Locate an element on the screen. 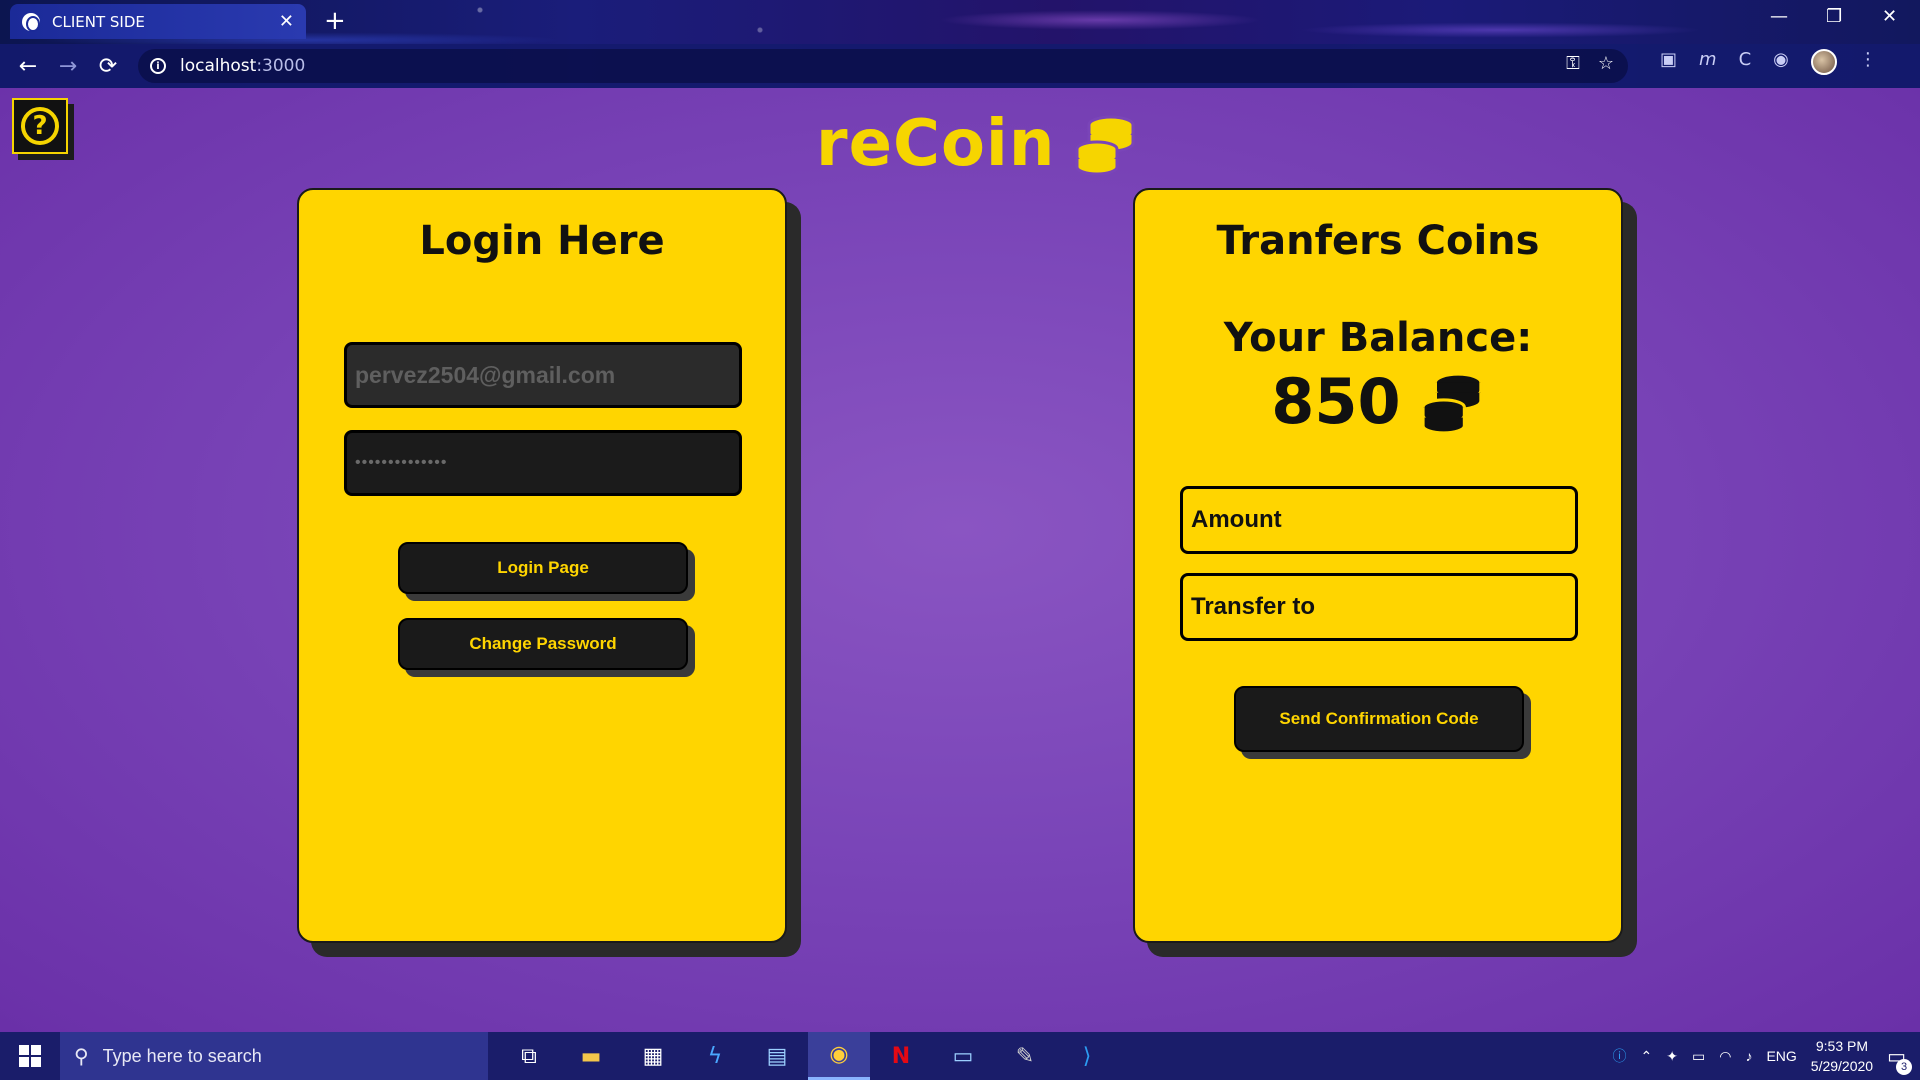 The height and width of the screenshot is (1080, 1920). extension-c-icon: C is located at coordinates (1745, 62).